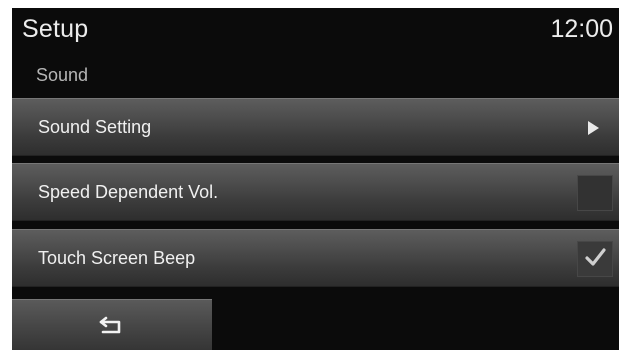 This screenshot has height=350, width=619. I want to click on speed-dependent-vol-checkbox, so click(595, 193).